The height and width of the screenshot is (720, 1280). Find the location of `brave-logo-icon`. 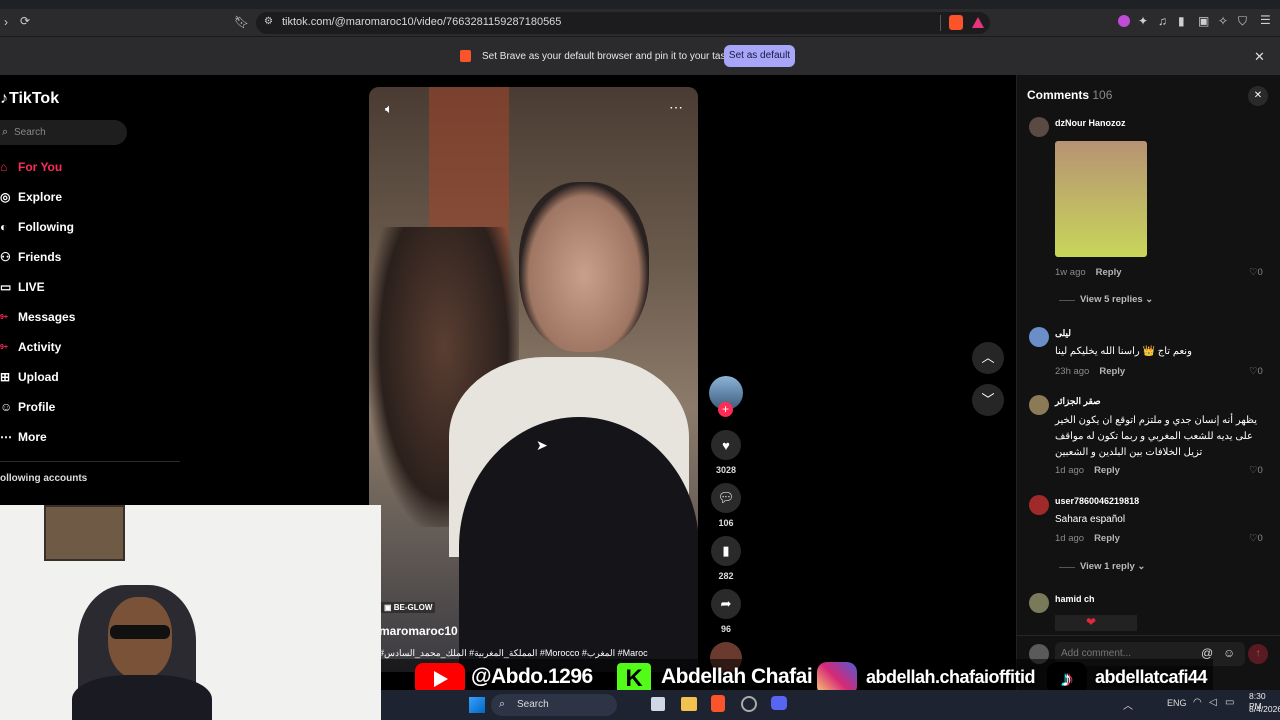

brave-logo-icon is located at coordinates (465, 56).